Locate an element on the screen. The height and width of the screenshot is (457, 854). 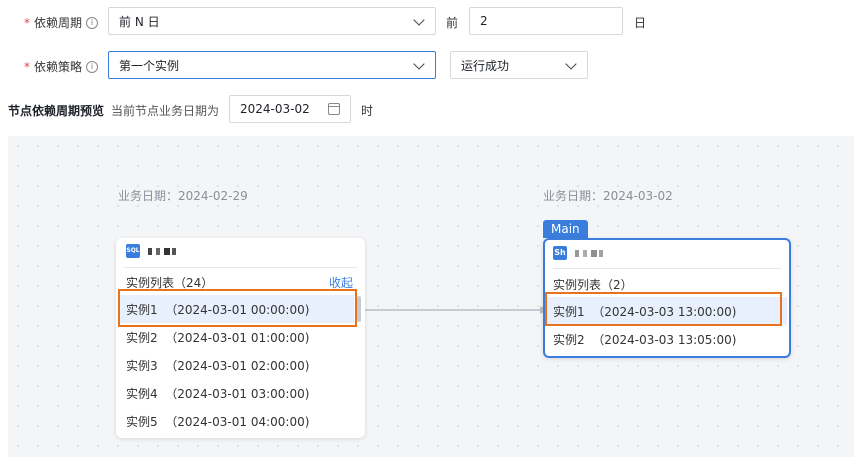
list-scrollbar is located at coordinates (359, 309).